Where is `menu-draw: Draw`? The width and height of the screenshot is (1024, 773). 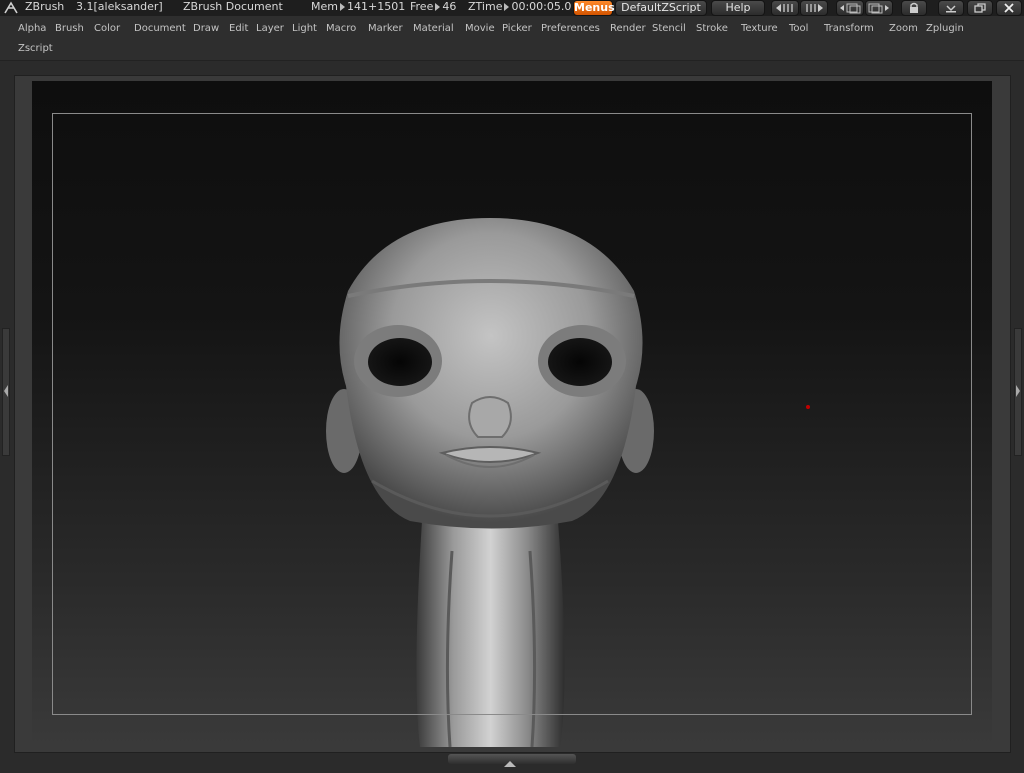 menu-draw: Draw is located at coordinates (206, 28).